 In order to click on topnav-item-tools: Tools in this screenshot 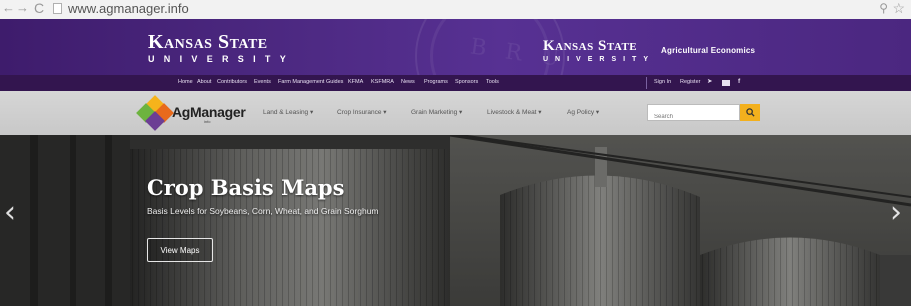, I will do `click(492, 82)`.